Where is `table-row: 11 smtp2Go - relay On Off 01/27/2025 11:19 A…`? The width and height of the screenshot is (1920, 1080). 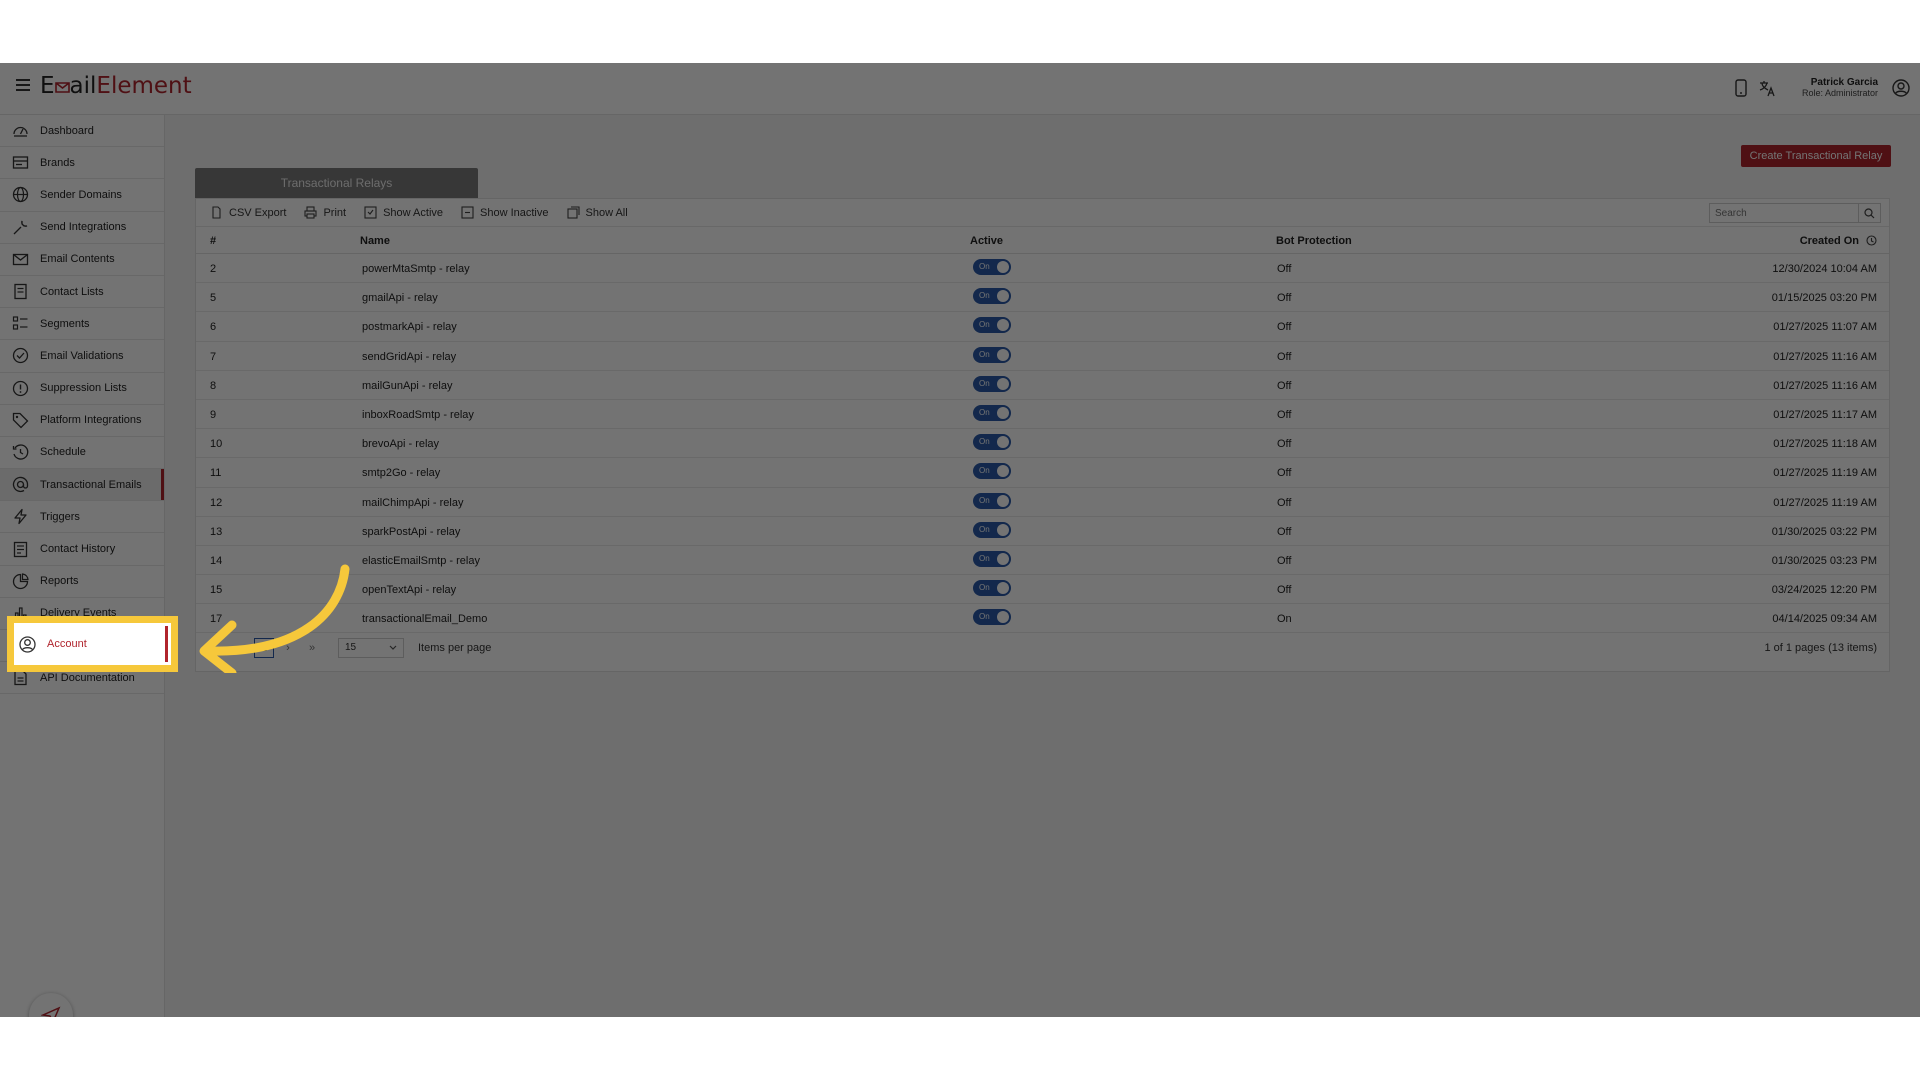 table-row: 11 smtp2Go - relay On Off 01/27/2025 11:19 A… is located at coordinates (1042, 473).